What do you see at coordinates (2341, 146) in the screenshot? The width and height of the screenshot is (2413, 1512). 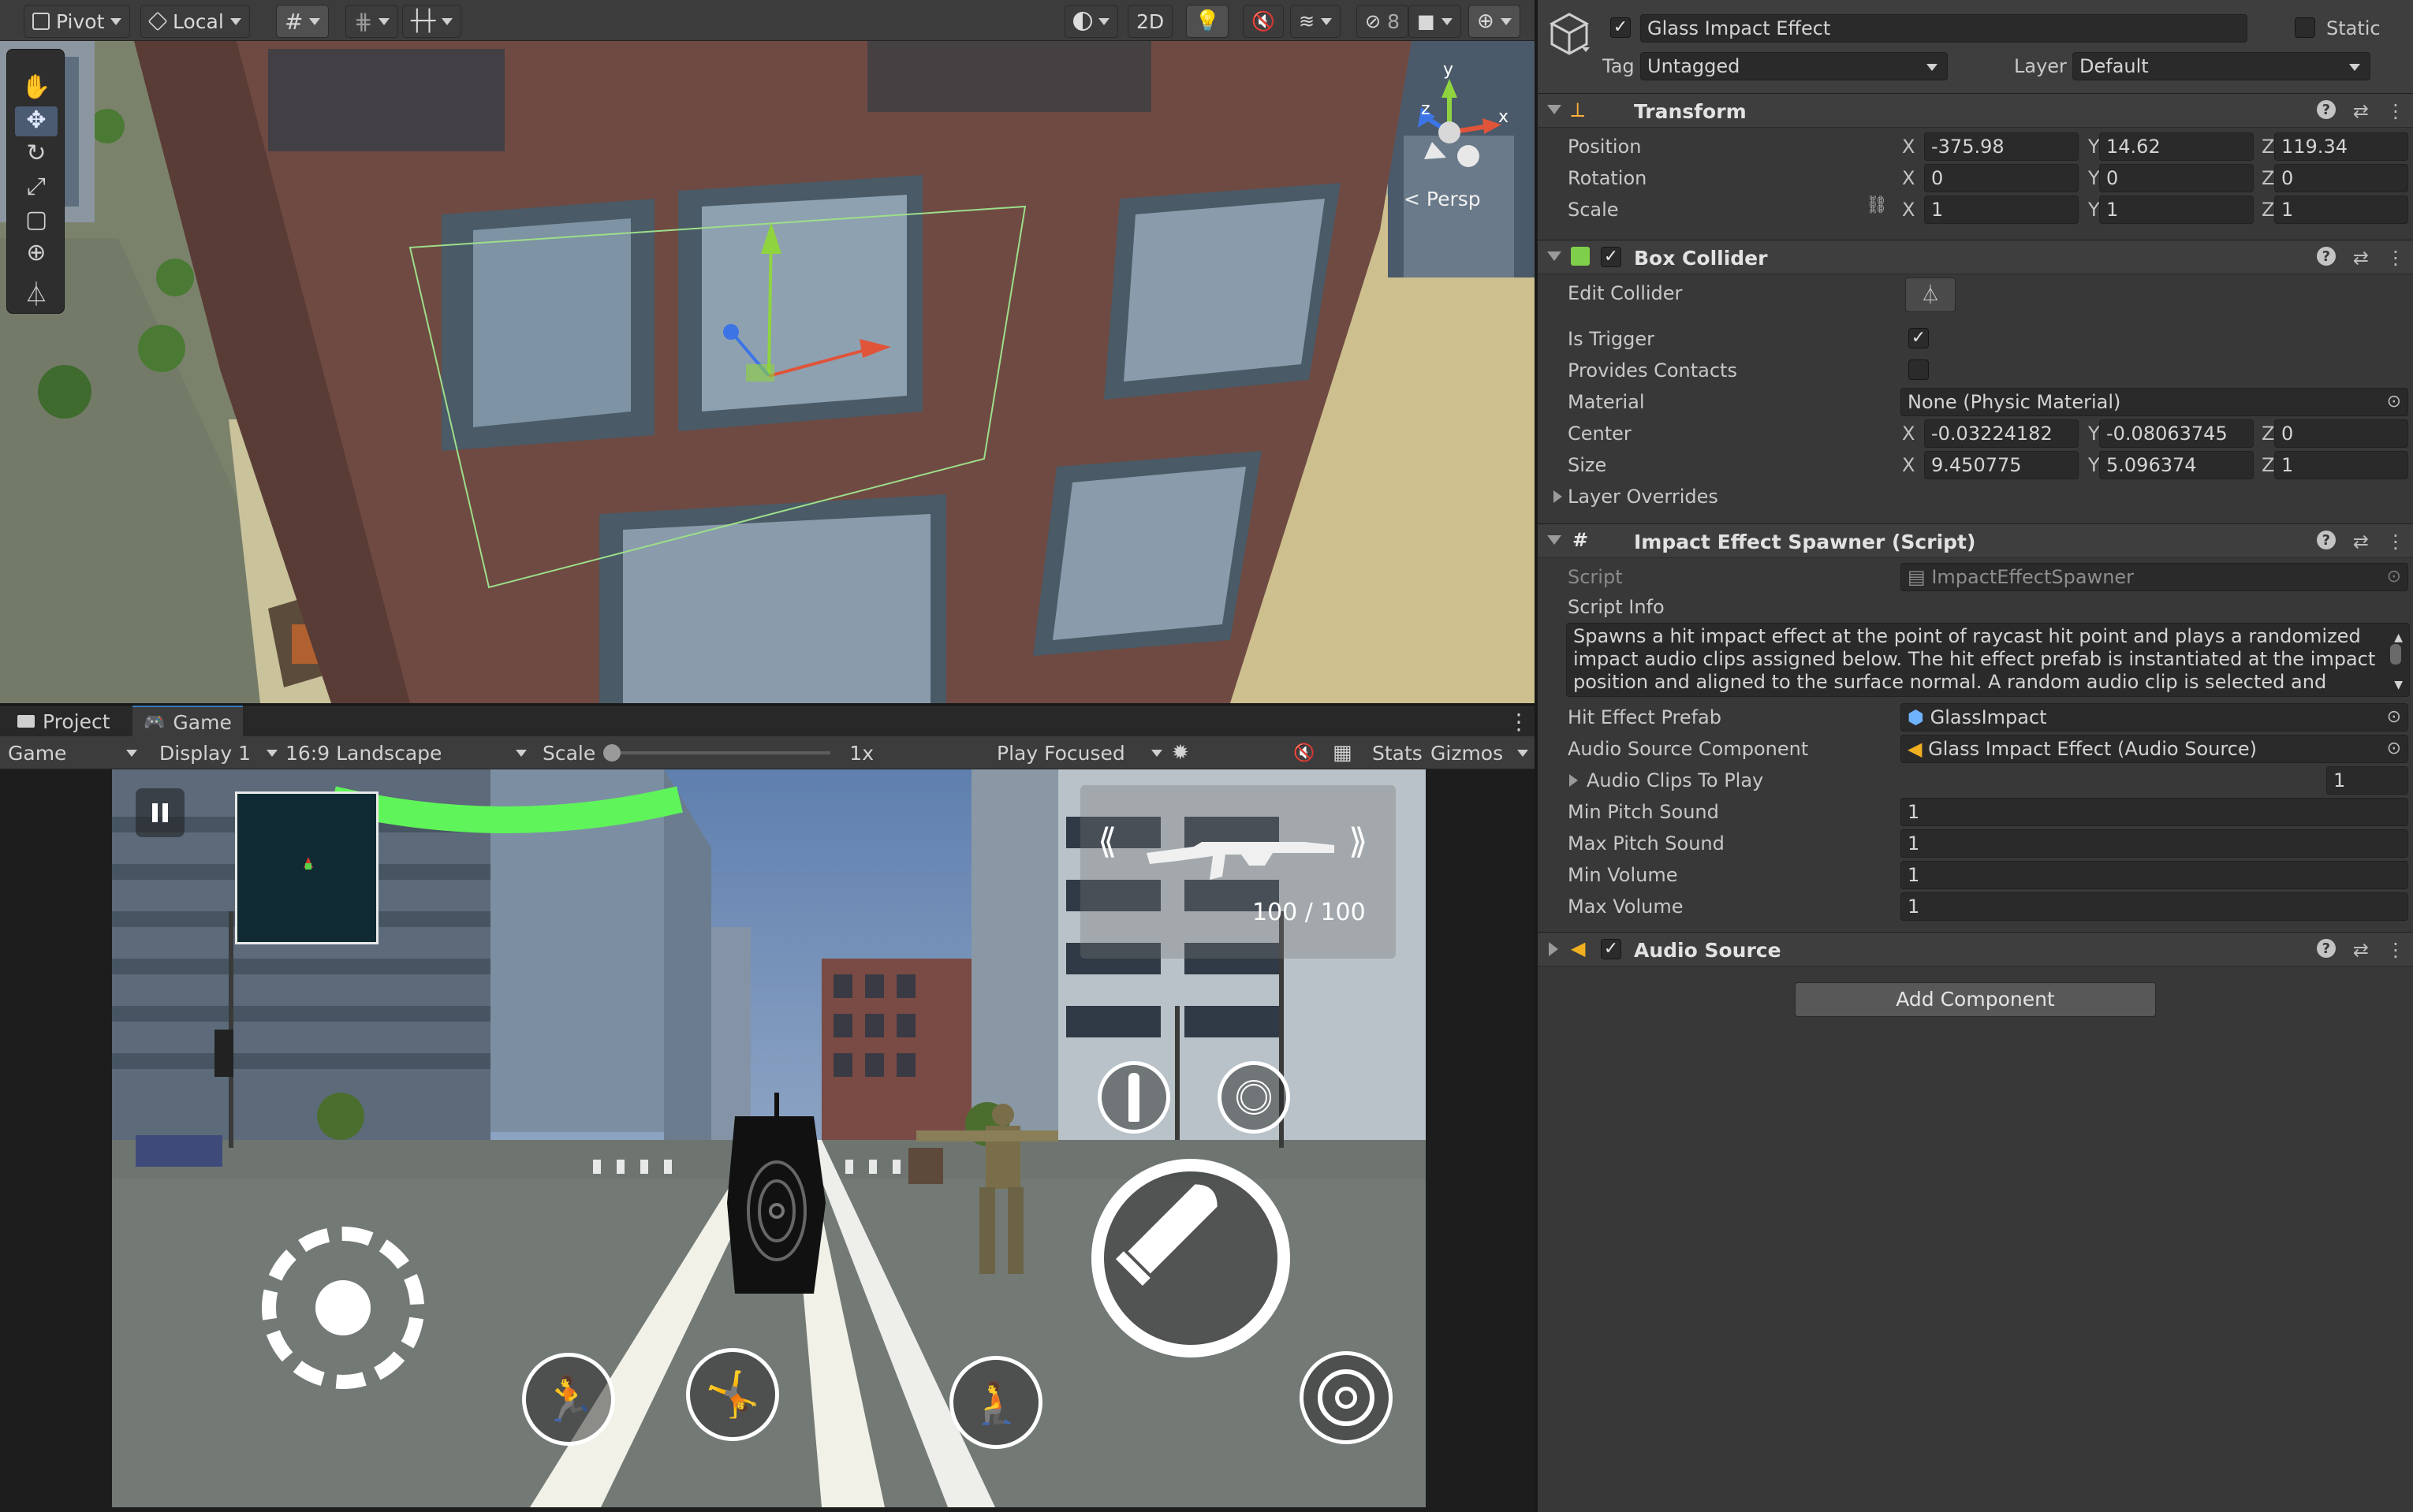 I see `position-z-field: 119.34` at bounding box center [2341, 146].